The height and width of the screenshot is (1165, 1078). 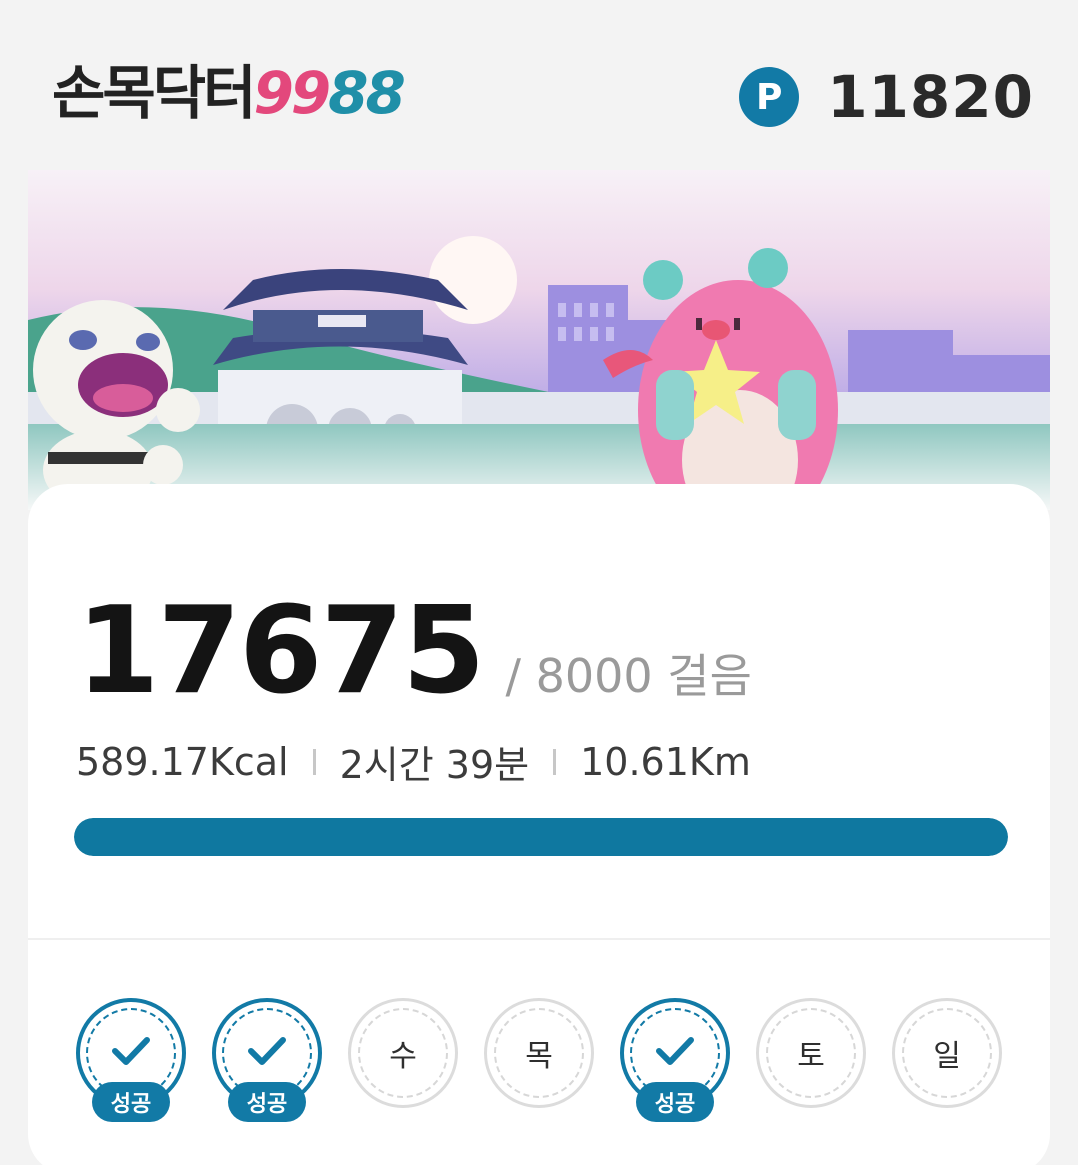 I want to click on section-divider, so click(x=539, y=939).